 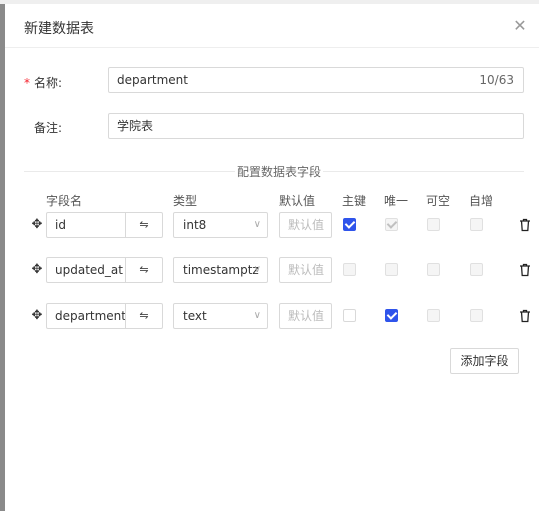 What do you see at coordinates (484, 361) in the screenshot?
I see `add-field-button: 添加字段` at bounding box center [484, 361].